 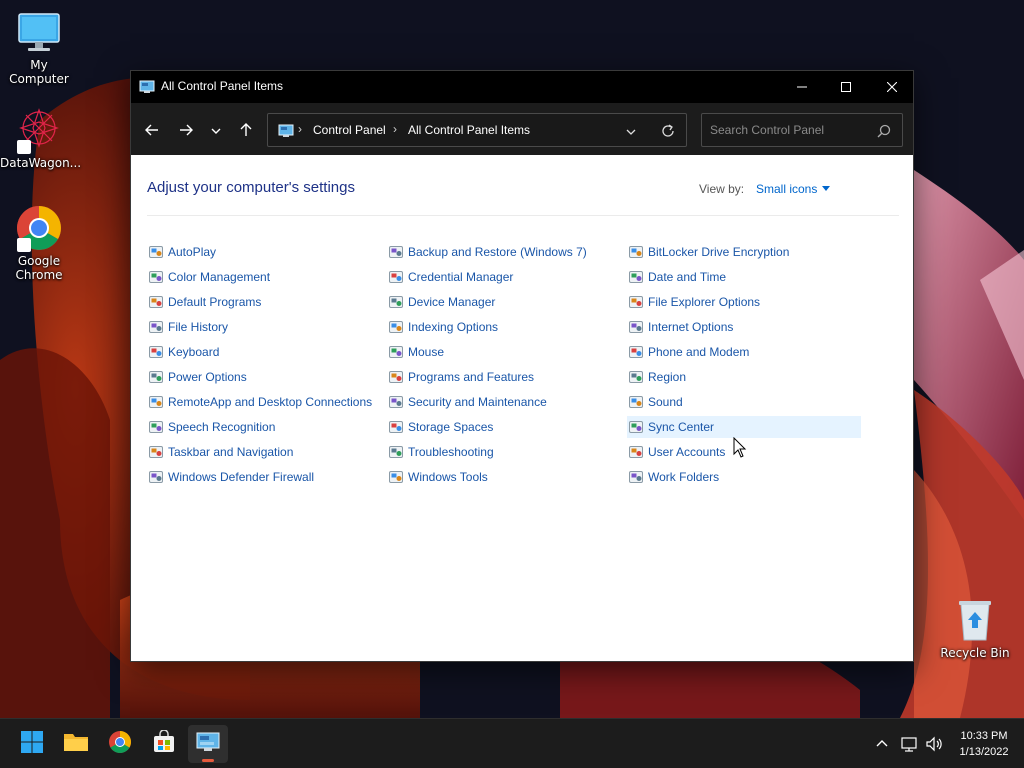 I want to click on cp-item-security-and-maintenance: Security and Maintenance, so click(x=504, y=402).